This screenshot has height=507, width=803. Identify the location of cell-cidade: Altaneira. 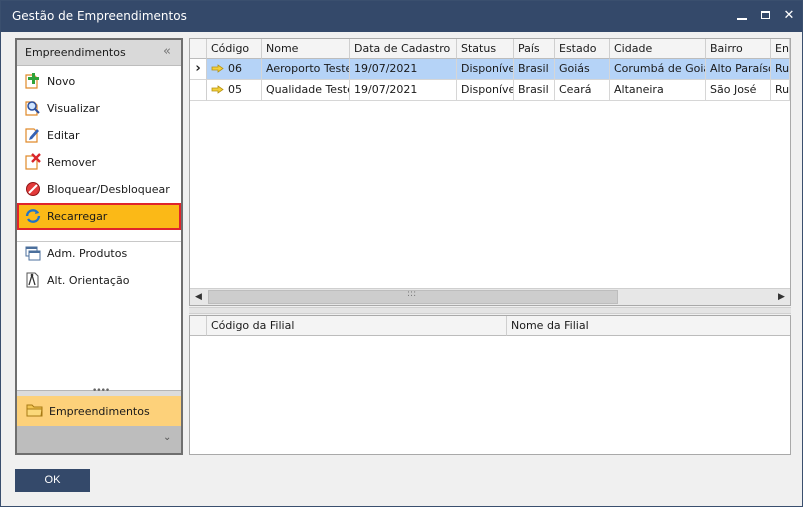
(658, 90).